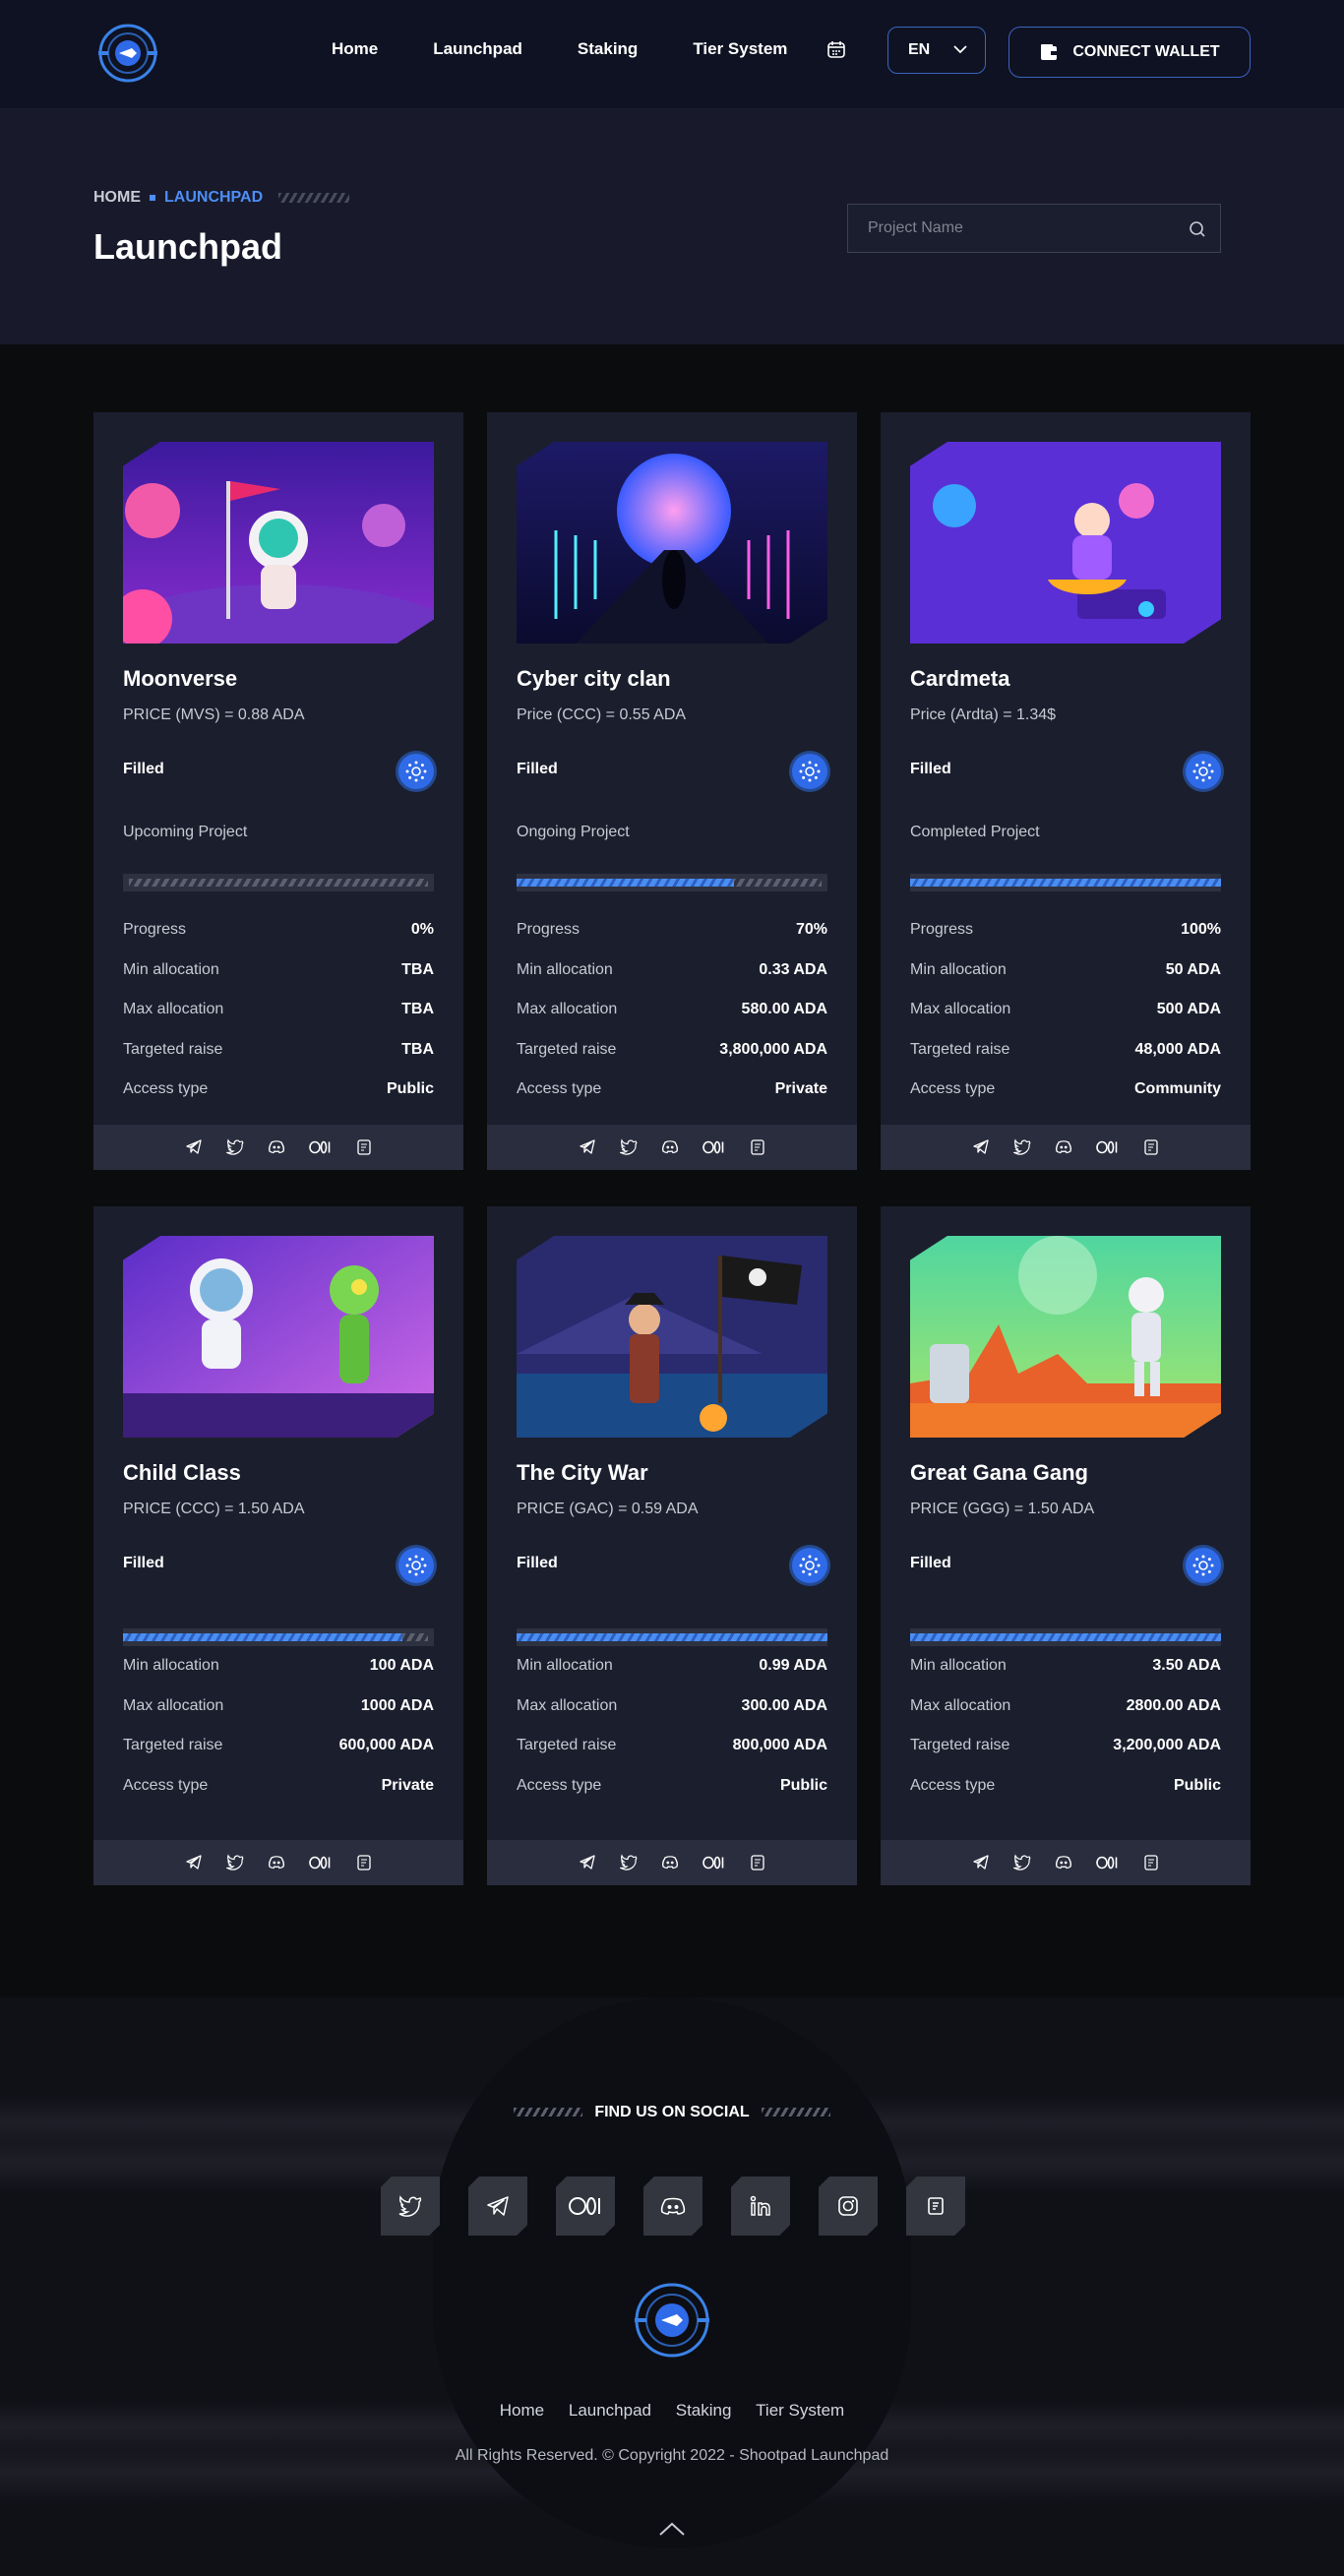  What do you see at coordinates (836, 49) in the screenshot?
I see `calendar-icon` at bounding box center [836, 49].